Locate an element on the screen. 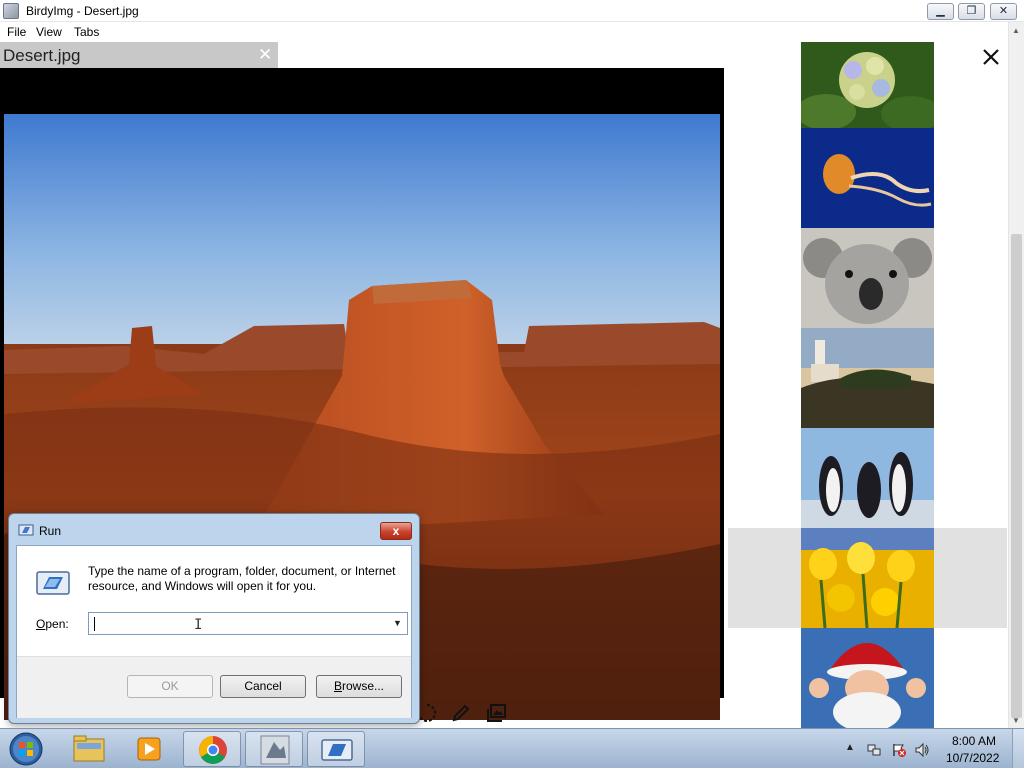  scroll-thumb is located at coordinates (1016, 476).